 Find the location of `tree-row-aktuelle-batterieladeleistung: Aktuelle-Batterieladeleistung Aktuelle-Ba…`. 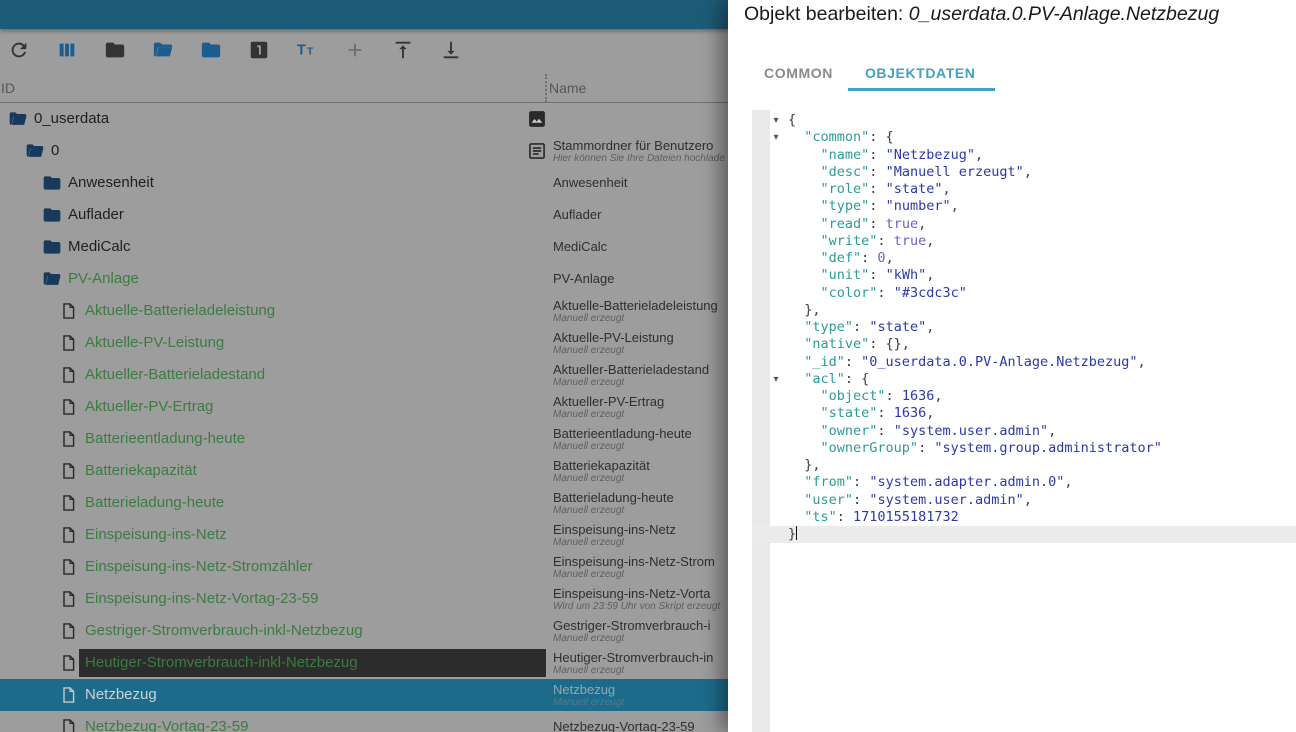

tree-row-aktuelle-batterieladeleistung: Aktuelle-Batterieladeleistung Aktuelle-Ba… is located at coordinates (364, 311).